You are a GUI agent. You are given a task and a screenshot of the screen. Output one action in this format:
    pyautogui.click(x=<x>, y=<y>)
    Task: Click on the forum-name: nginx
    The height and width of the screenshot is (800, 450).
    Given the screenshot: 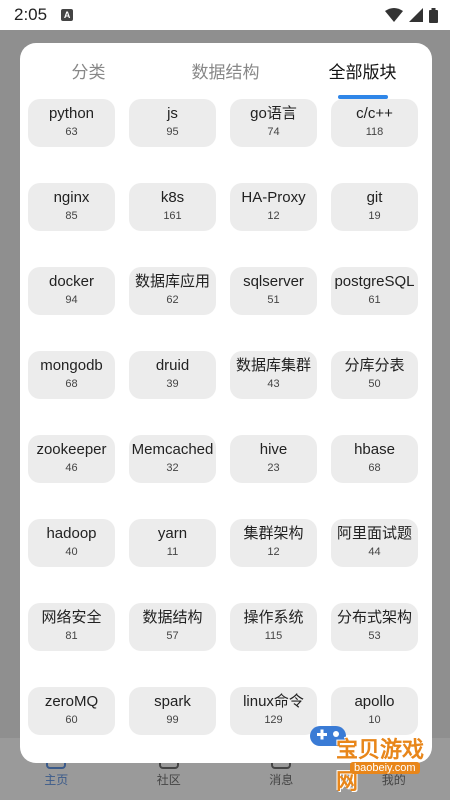 What is the action you would take?
    pyautogui.click(x=71, y=197)
    